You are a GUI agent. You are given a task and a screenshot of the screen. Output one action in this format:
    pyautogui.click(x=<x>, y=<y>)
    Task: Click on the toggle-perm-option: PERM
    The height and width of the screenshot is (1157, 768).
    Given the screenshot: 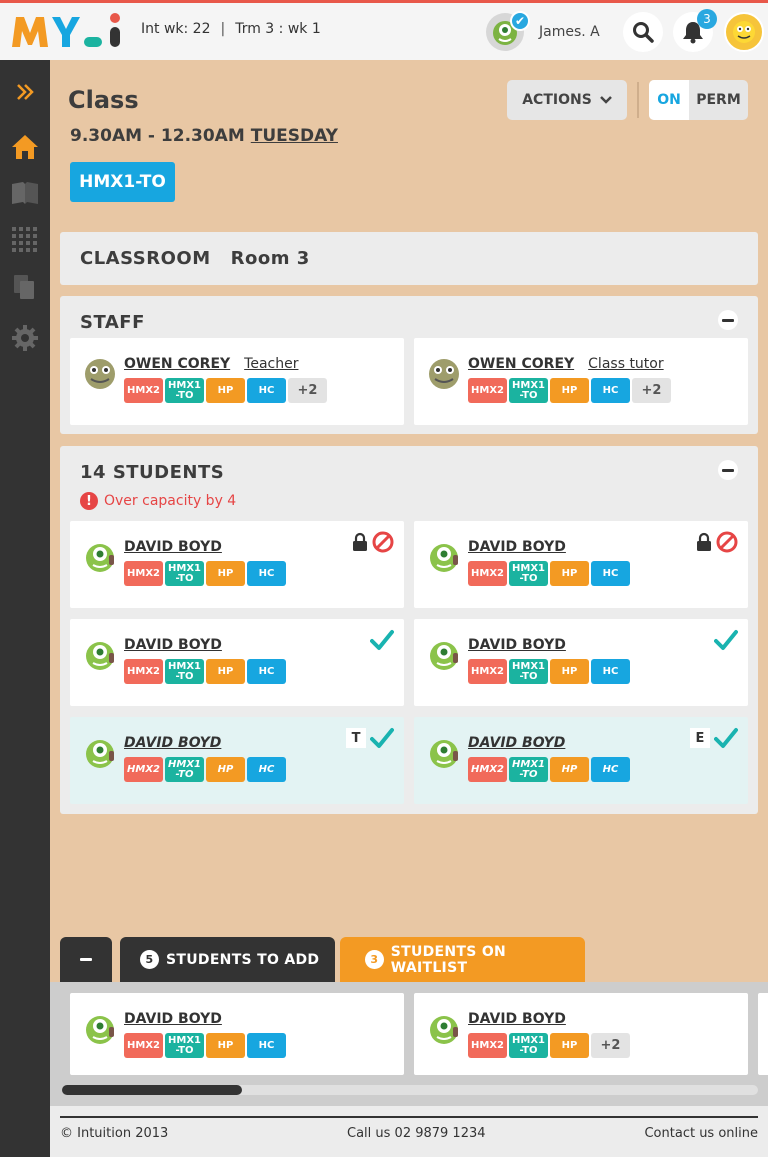 What is the action you would take?
    pyautogui.click(x=718, y=100)
    